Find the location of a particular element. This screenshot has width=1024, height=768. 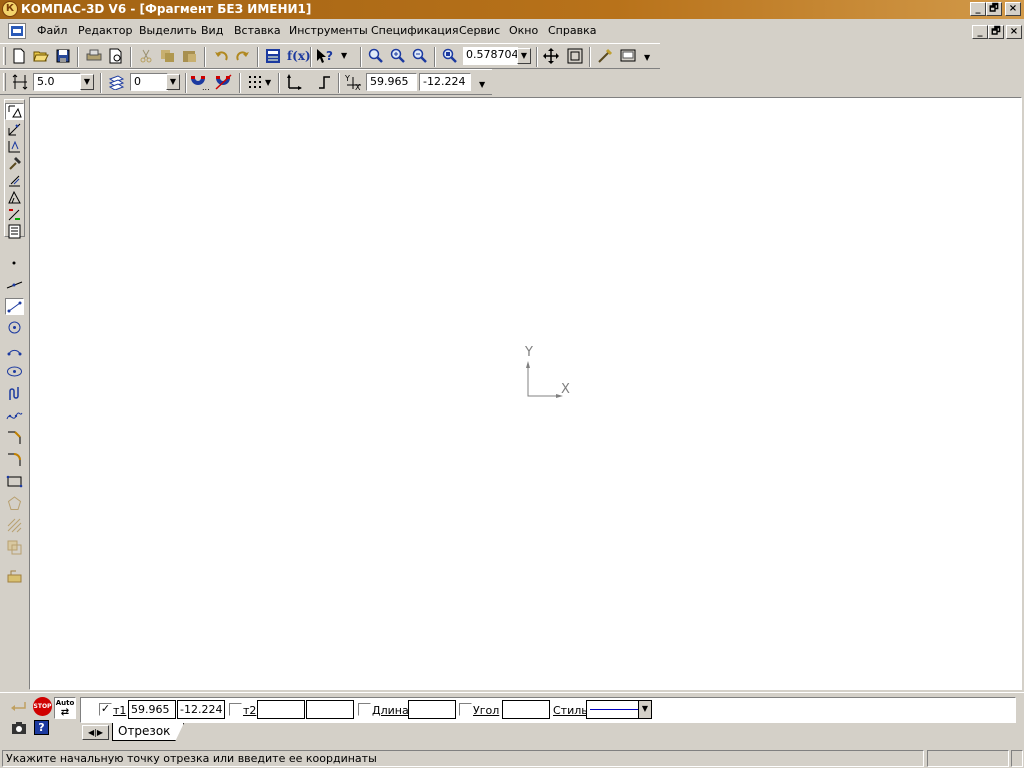

ellipse-icon is located at coordinates (14, 371).